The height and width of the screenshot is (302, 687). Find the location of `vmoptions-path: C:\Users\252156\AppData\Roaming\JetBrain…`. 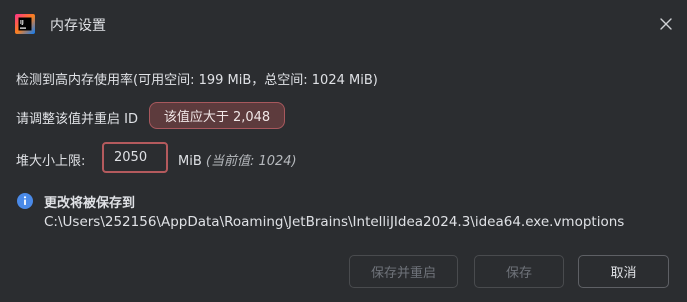

vmoptions-path: C:\Users\252156\AppData\Roaming\JetBrain… is located at coordinates (334, 222).